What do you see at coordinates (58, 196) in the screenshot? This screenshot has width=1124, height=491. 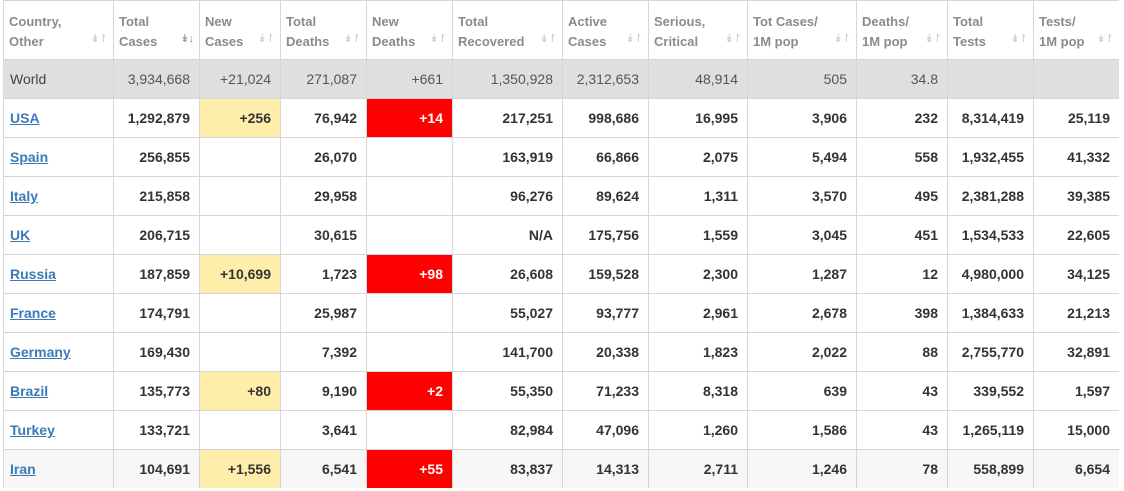 I see `cell-country: Italy` at bounding box center [58, 196].